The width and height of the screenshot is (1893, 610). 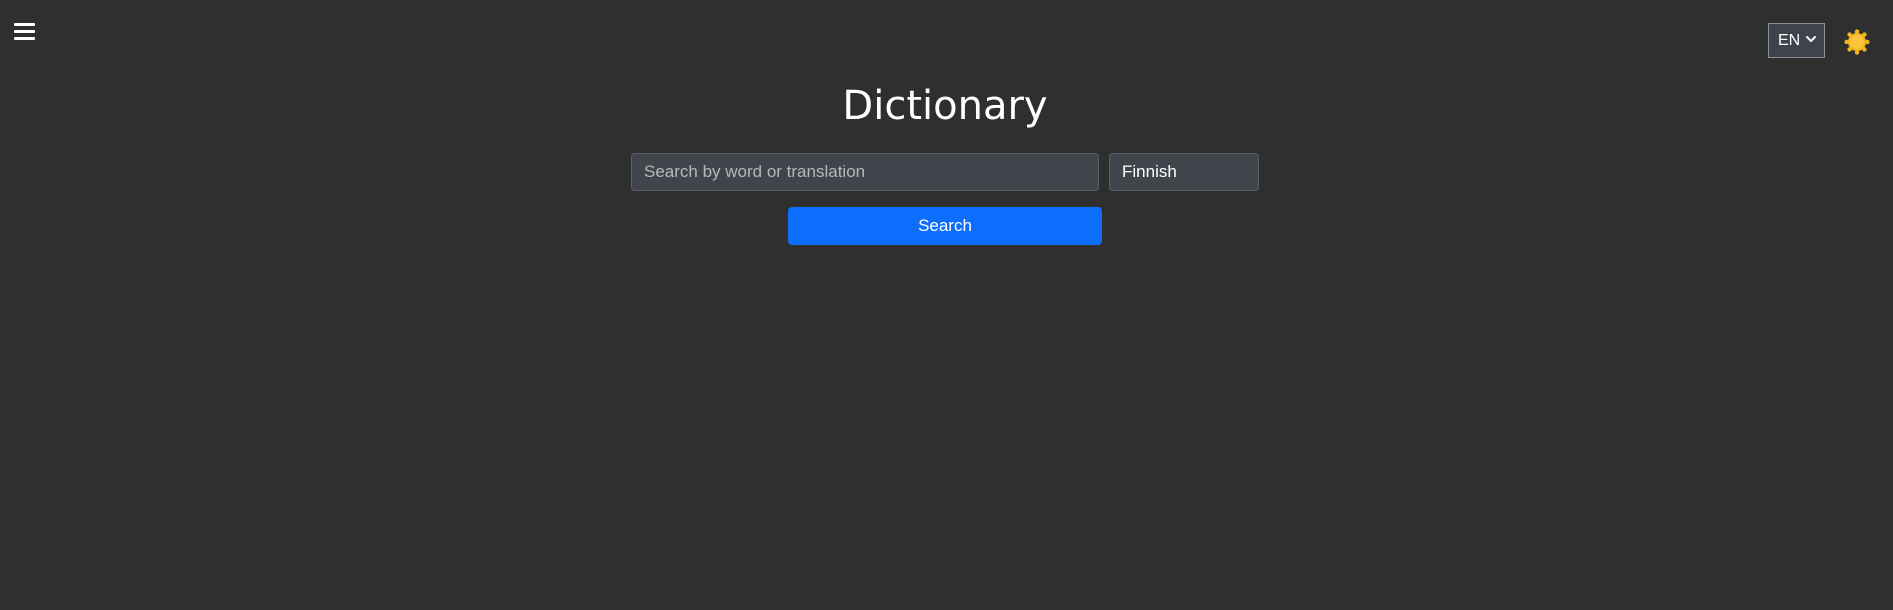 I want to click on page-title: Dictionary, so click(x=945, y=106).